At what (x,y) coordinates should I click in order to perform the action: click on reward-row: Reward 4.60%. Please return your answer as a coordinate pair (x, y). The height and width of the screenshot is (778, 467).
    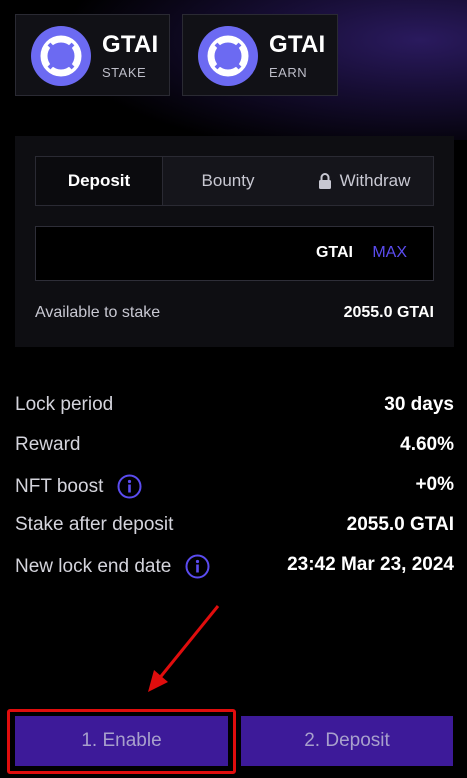
    Looking at the image, I should click on (234, 445).